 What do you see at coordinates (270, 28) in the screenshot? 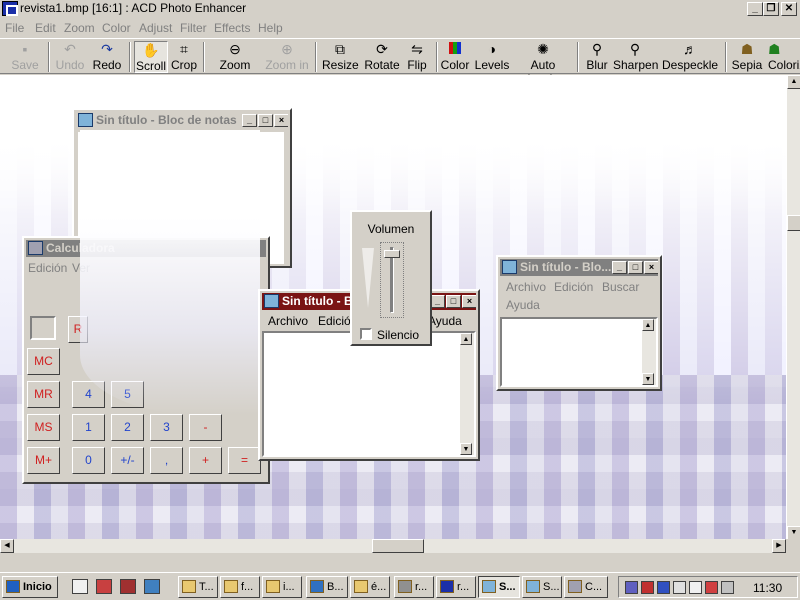
I see `menu-help: Help` at bounding box center [270, 28].